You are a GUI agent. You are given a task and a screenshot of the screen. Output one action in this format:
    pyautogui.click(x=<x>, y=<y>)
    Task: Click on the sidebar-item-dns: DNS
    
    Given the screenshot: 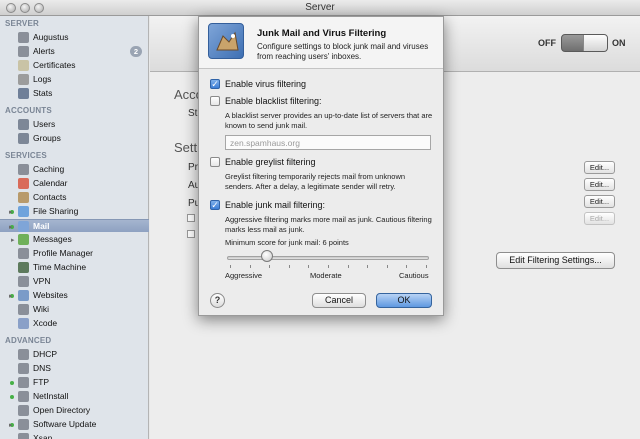 What is the action you would take?
    pyautogui.click(x=74, y=368)
    